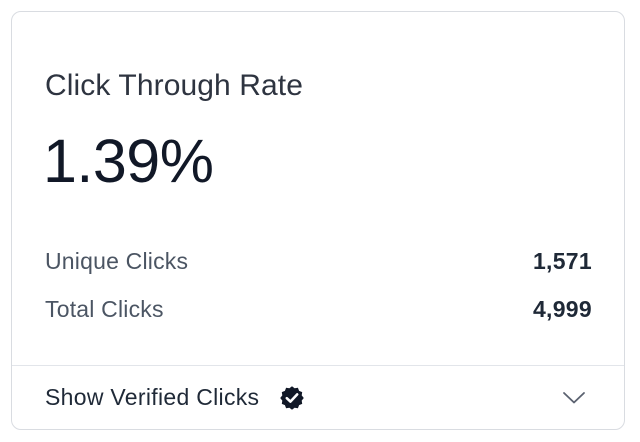  I want to click on footer-left: Show Verified Clicks, so click(175, 398).